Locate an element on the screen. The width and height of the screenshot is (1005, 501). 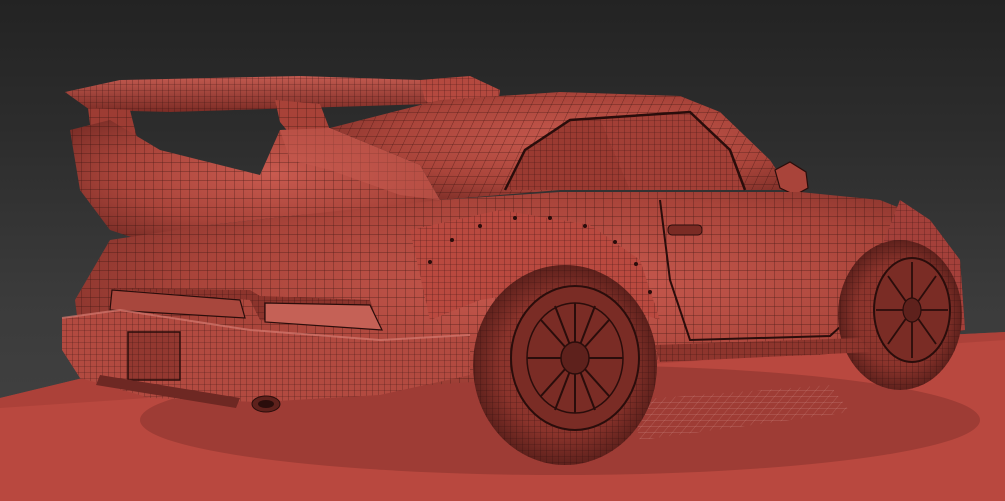
rear-wheel is located at coordinates (565, 365).